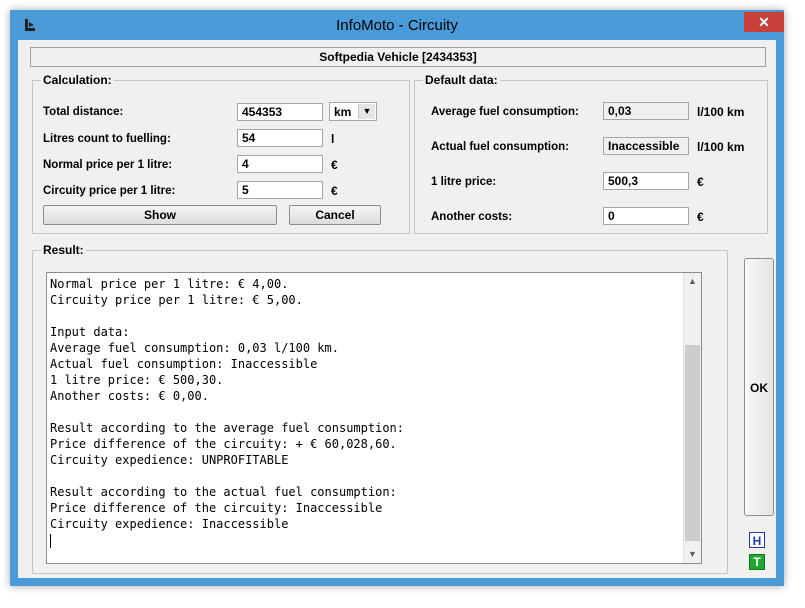 Image resolution: width=805 pixels, height=608 pixels. I want to click on result-title: Result:, so click(63, 250).